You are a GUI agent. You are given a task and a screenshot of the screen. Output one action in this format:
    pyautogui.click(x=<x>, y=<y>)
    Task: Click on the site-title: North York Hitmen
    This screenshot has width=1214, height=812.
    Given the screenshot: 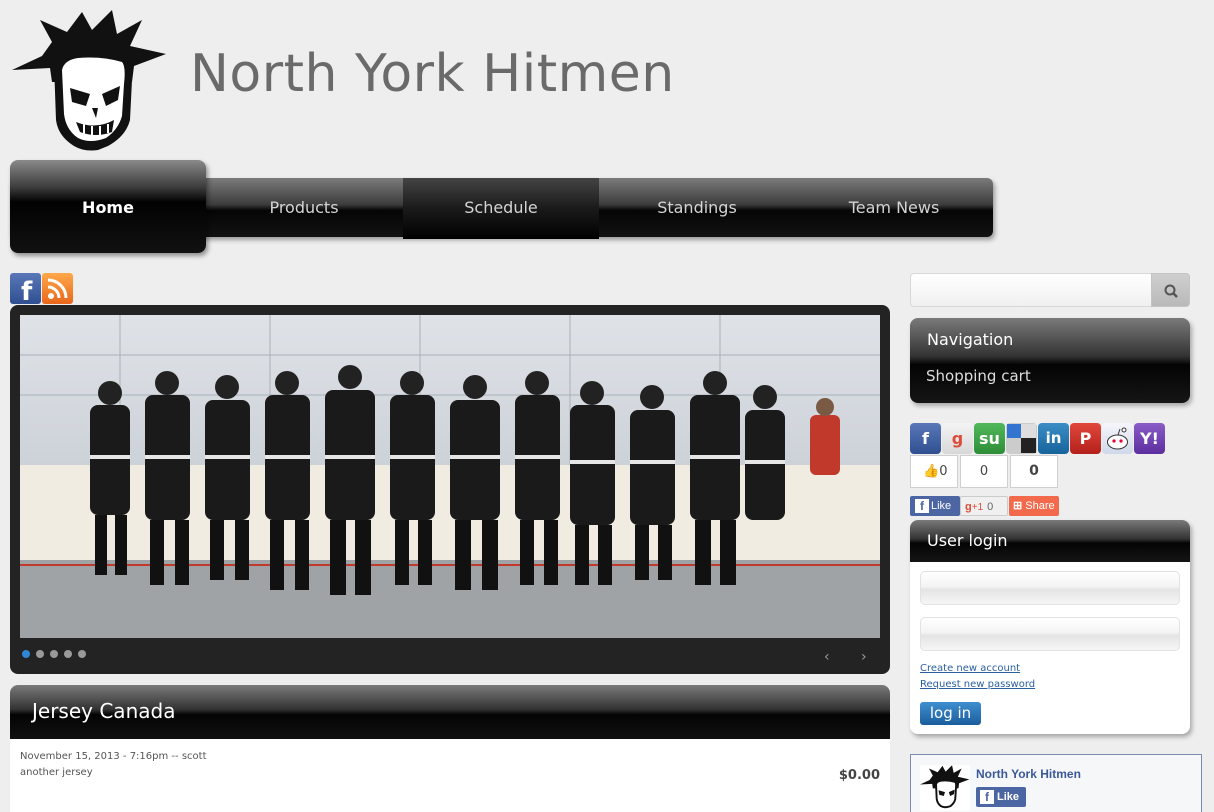 What is the action you would take?
    pyautogui.click(x=432, y=74)
    